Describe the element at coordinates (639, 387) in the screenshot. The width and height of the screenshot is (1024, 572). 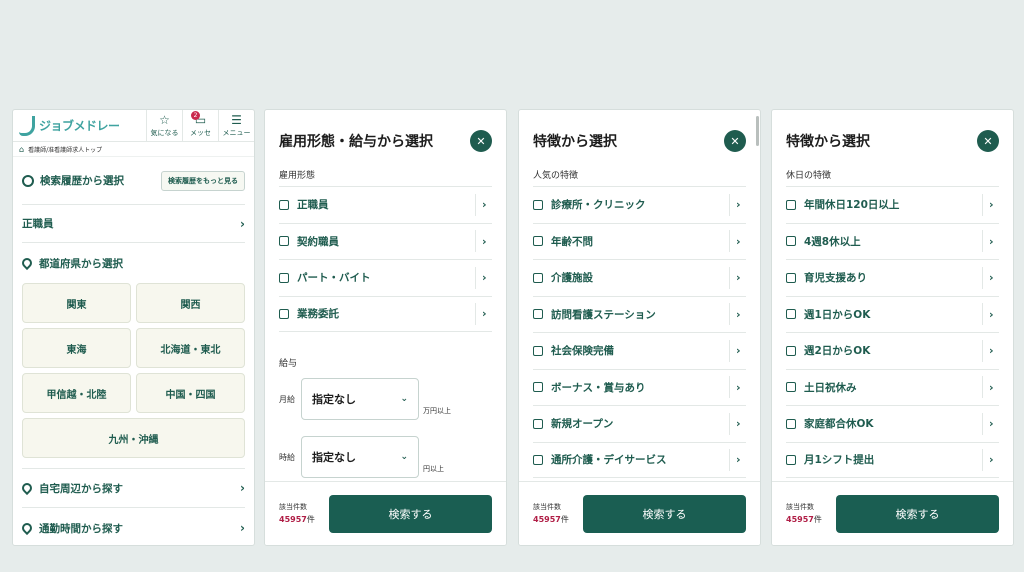
I see `feature-option: ボーナス・賞与あり ›` at that location.